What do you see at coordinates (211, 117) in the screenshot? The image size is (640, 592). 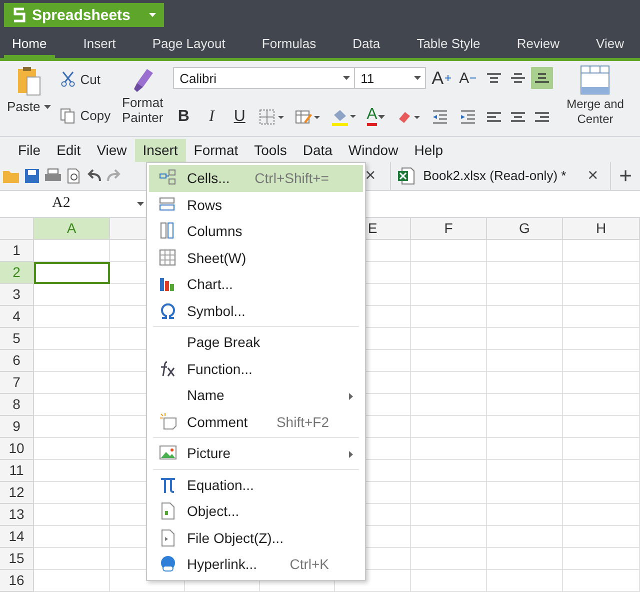 I see `italic-button: I` at bounding box center [211, 117].